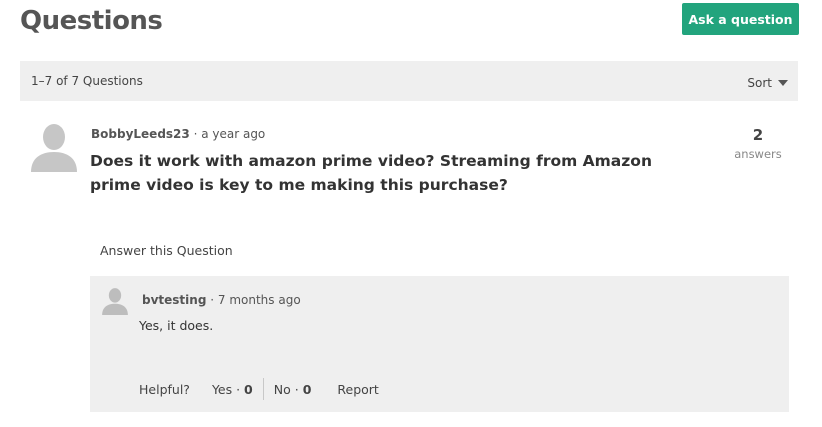  Describe the element at coordinates (259, 389) in the screenshot. I see `answer-feedback: Helpful? Yes · 0 No · 0 Report` at that location.